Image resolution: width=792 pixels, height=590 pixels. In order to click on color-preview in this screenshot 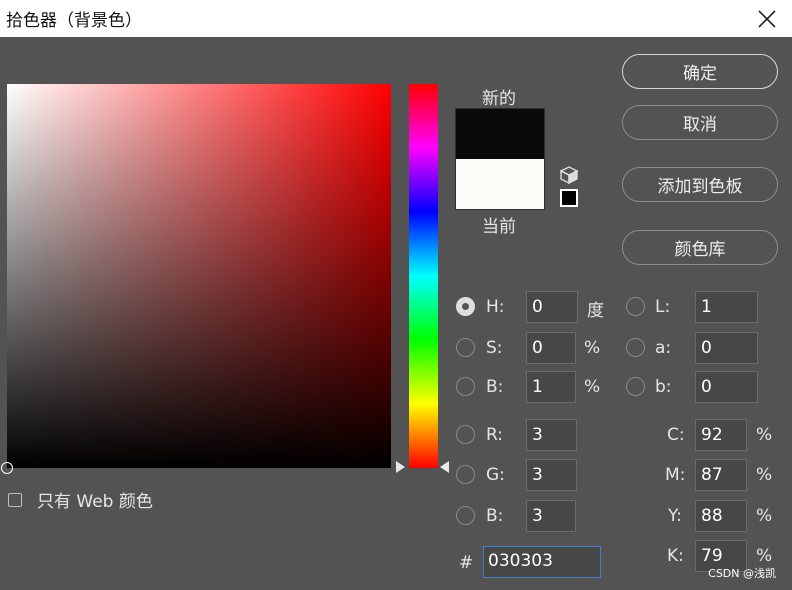, I will do `click(500, 159)`.